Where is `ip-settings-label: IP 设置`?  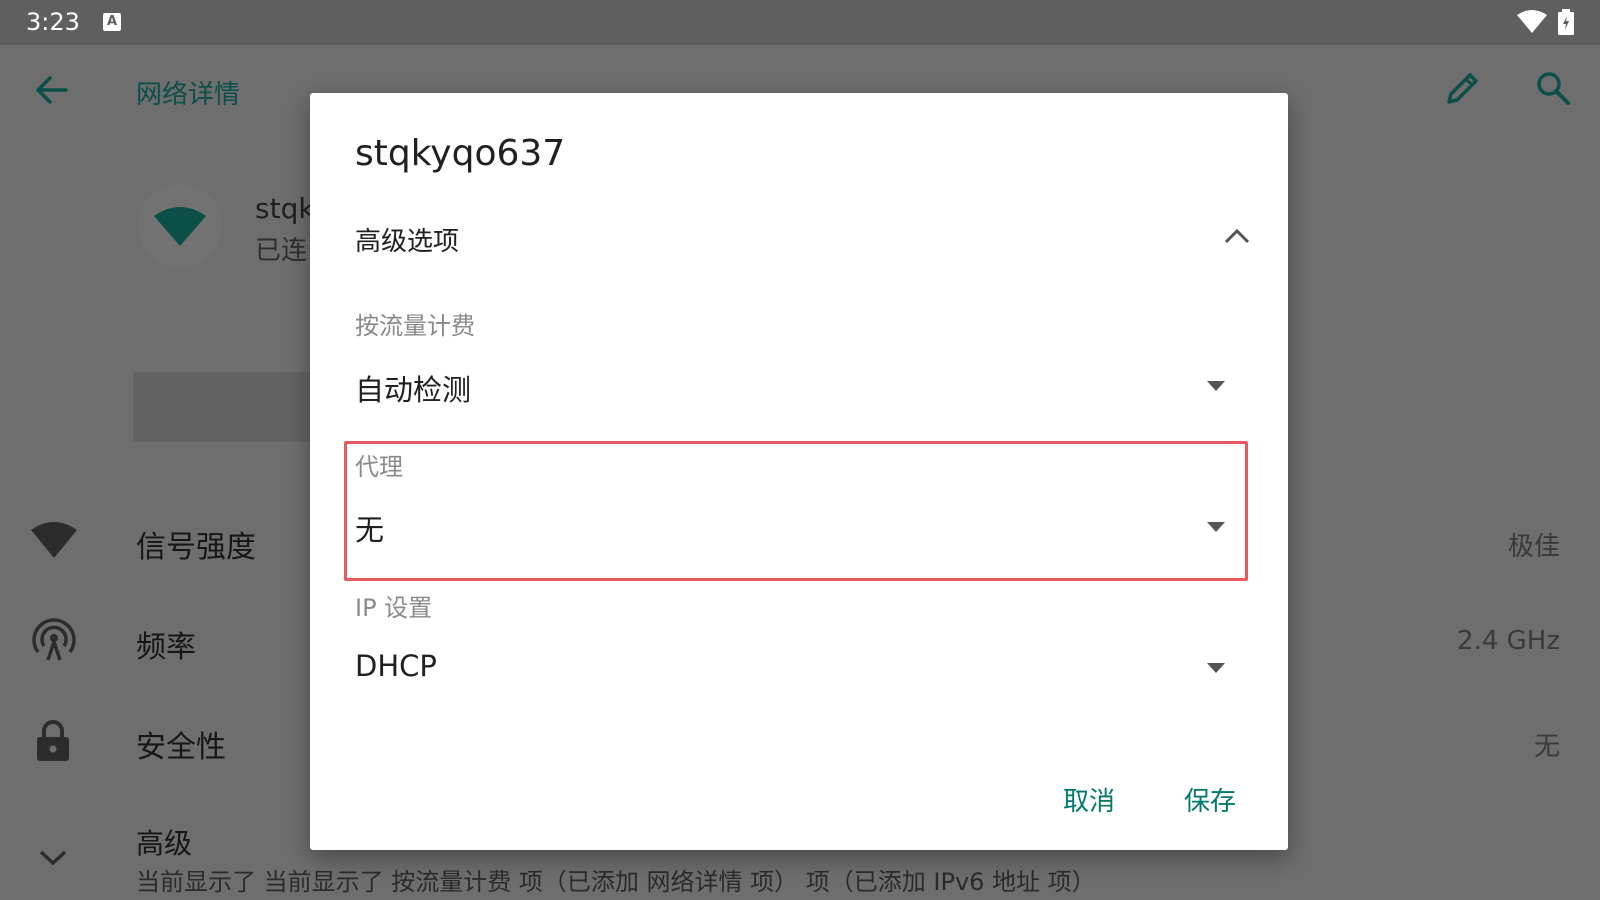
ip-settings-label: IP 设置 is located at coordinates (394, 608).